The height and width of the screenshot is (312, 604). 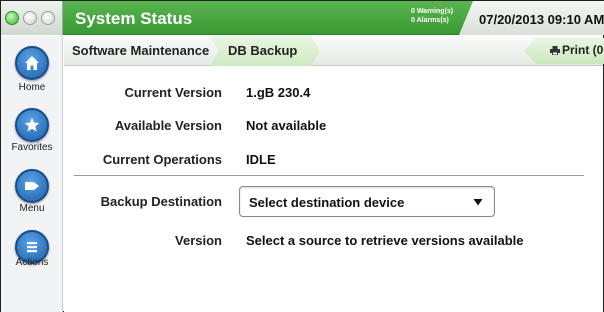 What do you see at coordinates (133, 19) in the screenshot?
I see `page-title: System Status` at bounding box center [133, 19].